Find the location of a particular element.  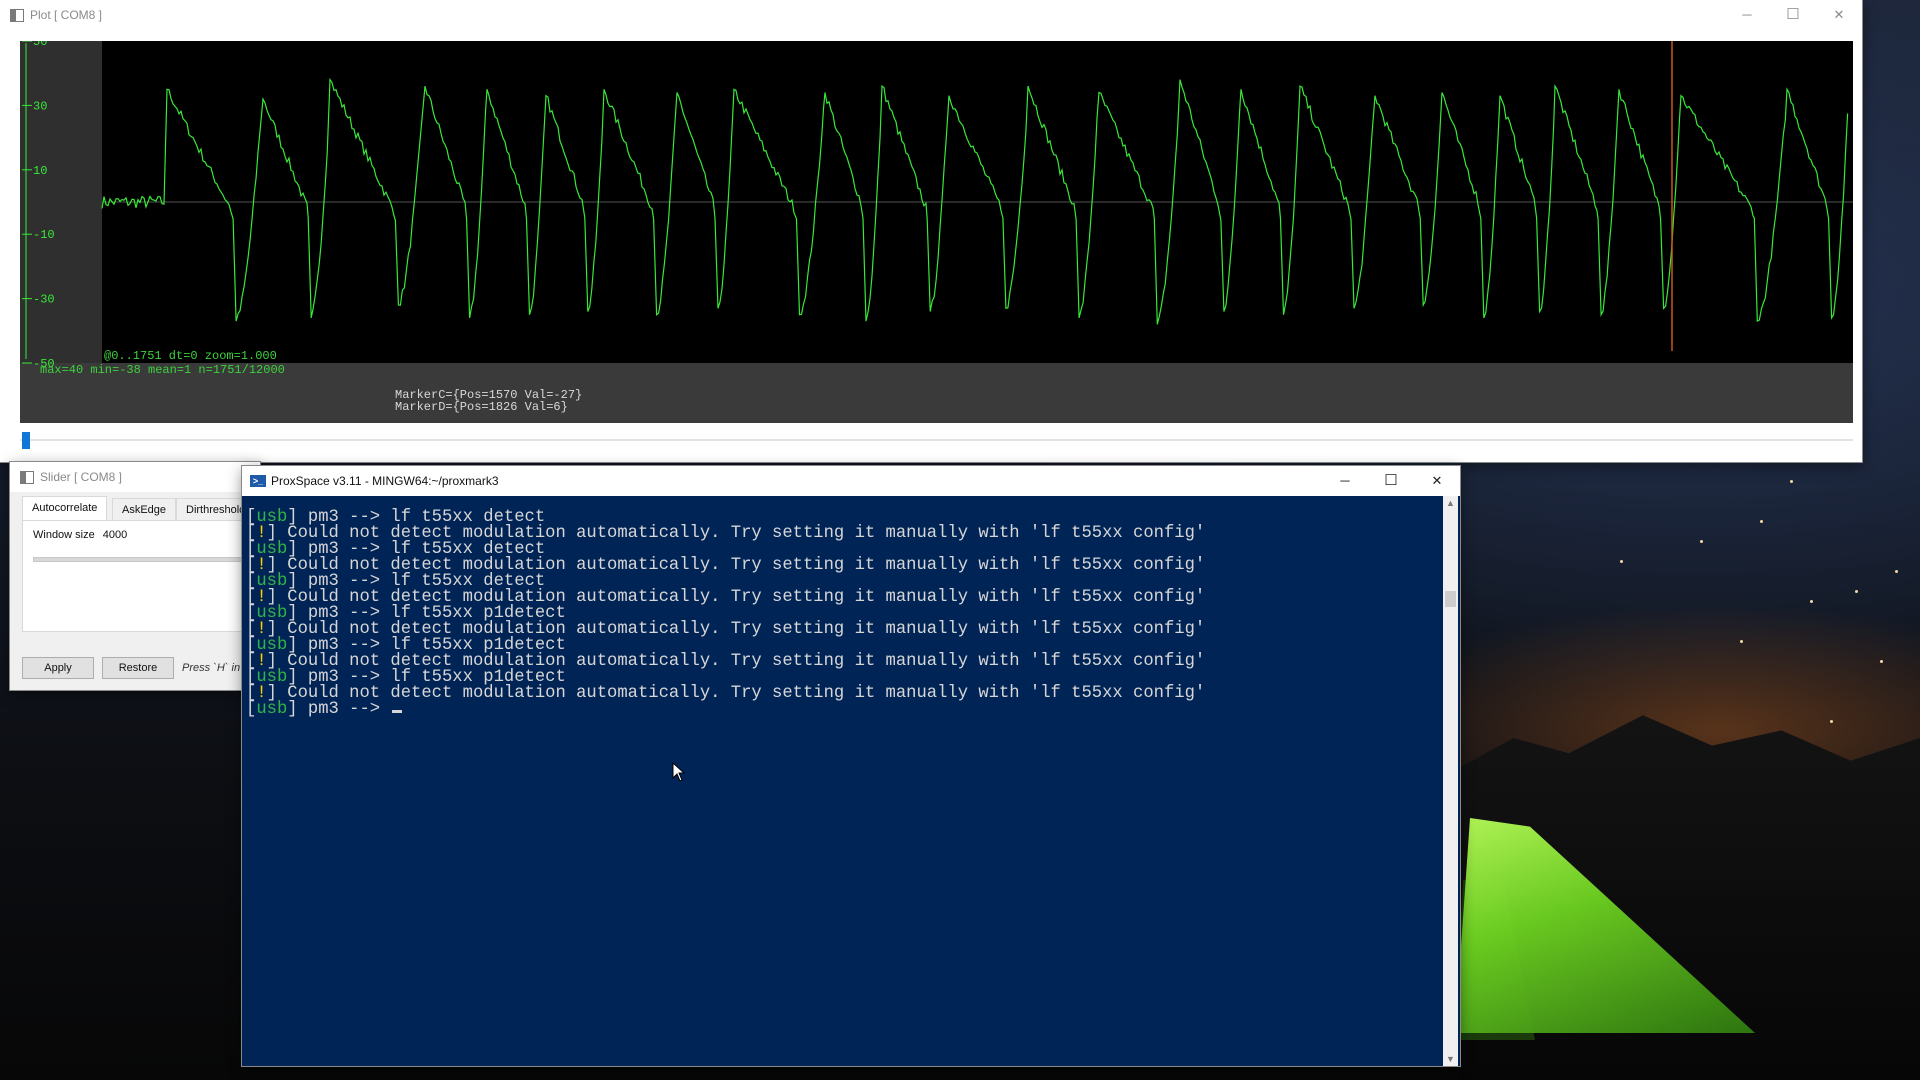

plot-stats-text: max=40 min=-38 mean=1 n=1751/12000 is located at coordinates (162, 370).